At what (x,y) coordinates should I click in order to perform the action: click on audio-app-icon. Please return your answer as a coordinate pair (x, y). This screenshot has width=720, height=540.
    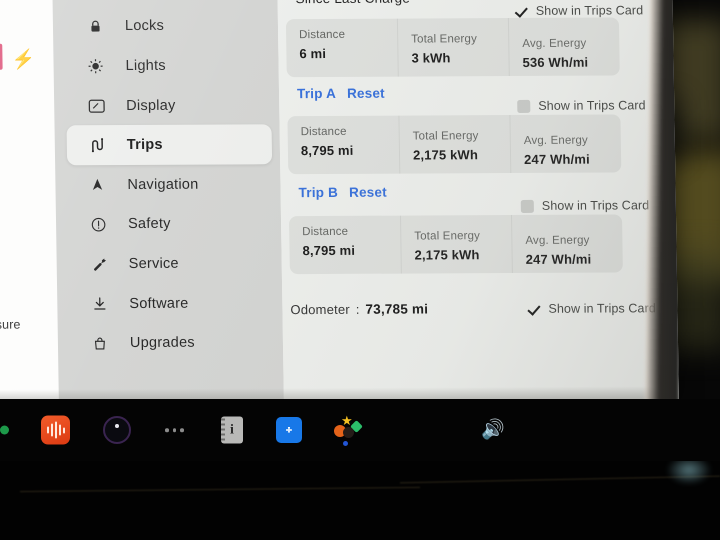
    Looking at the image, I should click on (55, 430).